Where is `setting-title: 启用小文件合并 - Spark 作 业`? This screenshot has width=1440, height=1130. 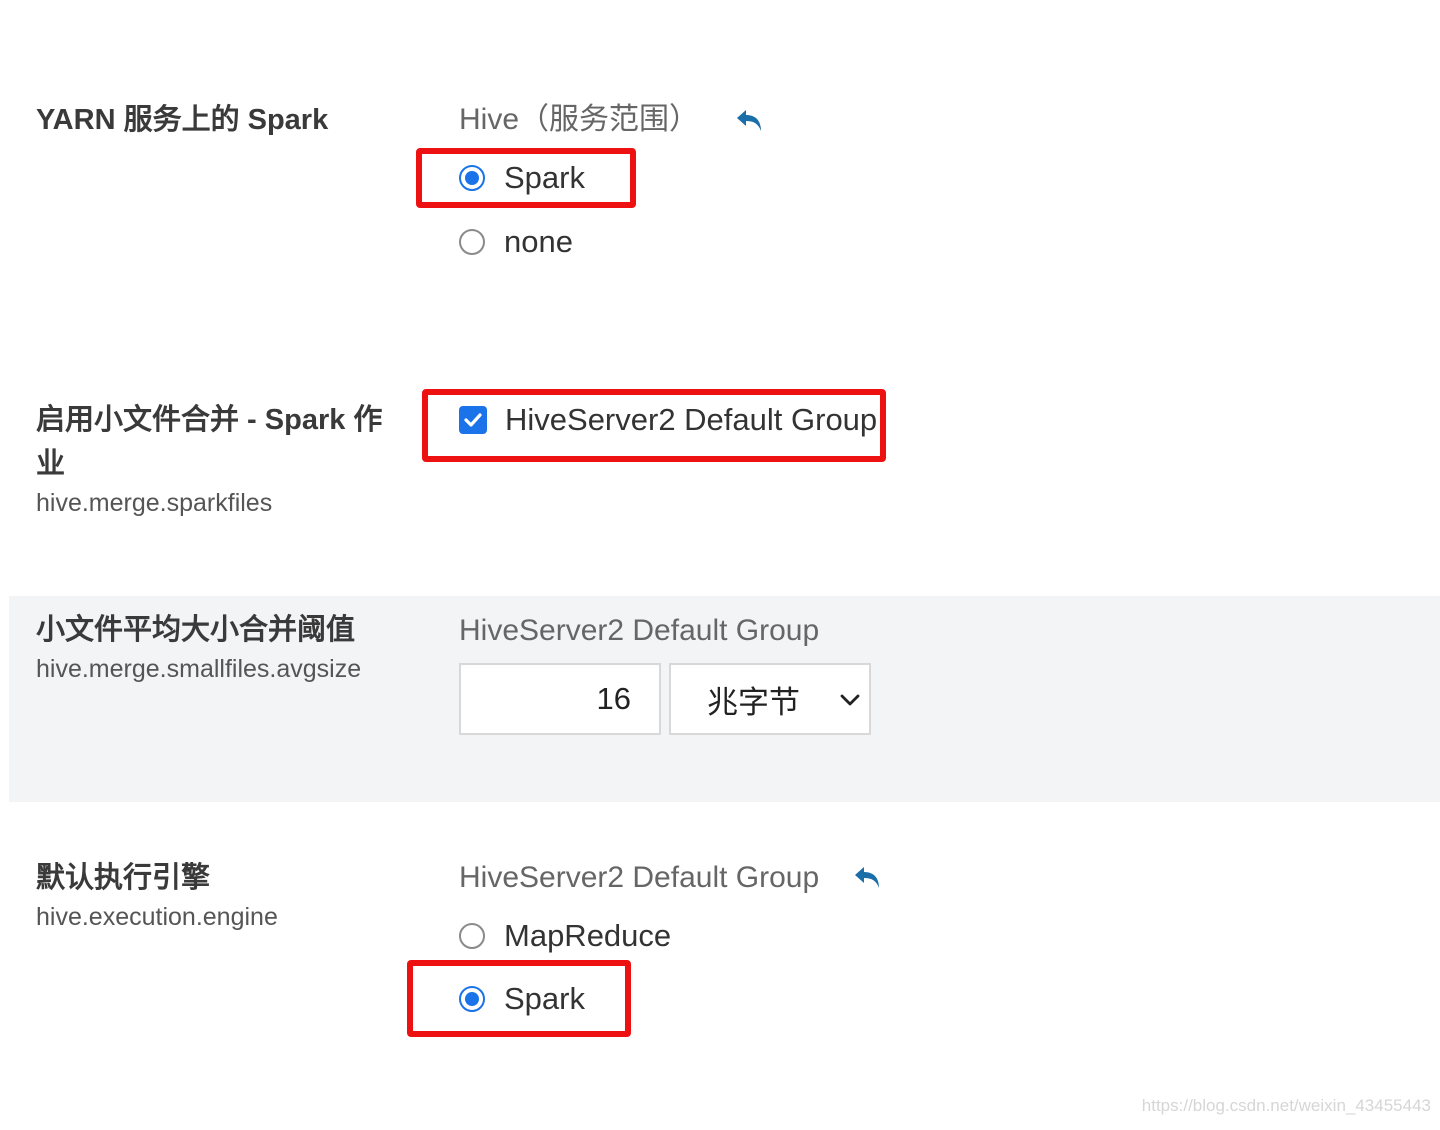
setting-title: 启用小文件合并 - Spark 作 业 is located at coordinates (226, 442).